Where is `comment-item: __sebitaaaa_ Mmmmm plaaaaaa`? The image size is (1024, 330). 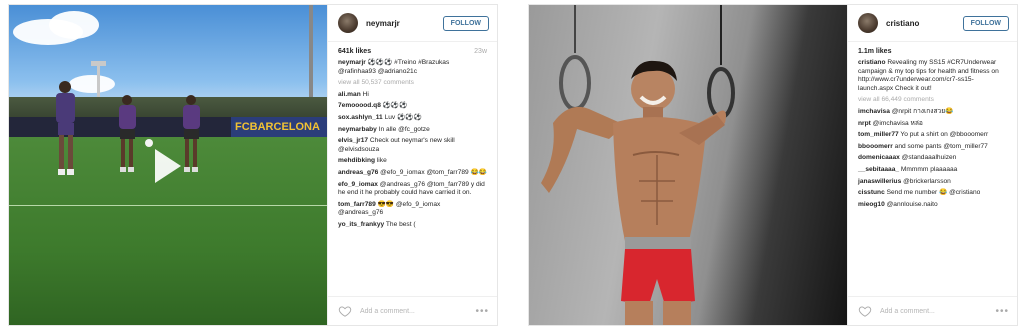 comment-item: __sebitaaaa_ Mmmmm plaaaaaa is located at coordinates (932, 170).